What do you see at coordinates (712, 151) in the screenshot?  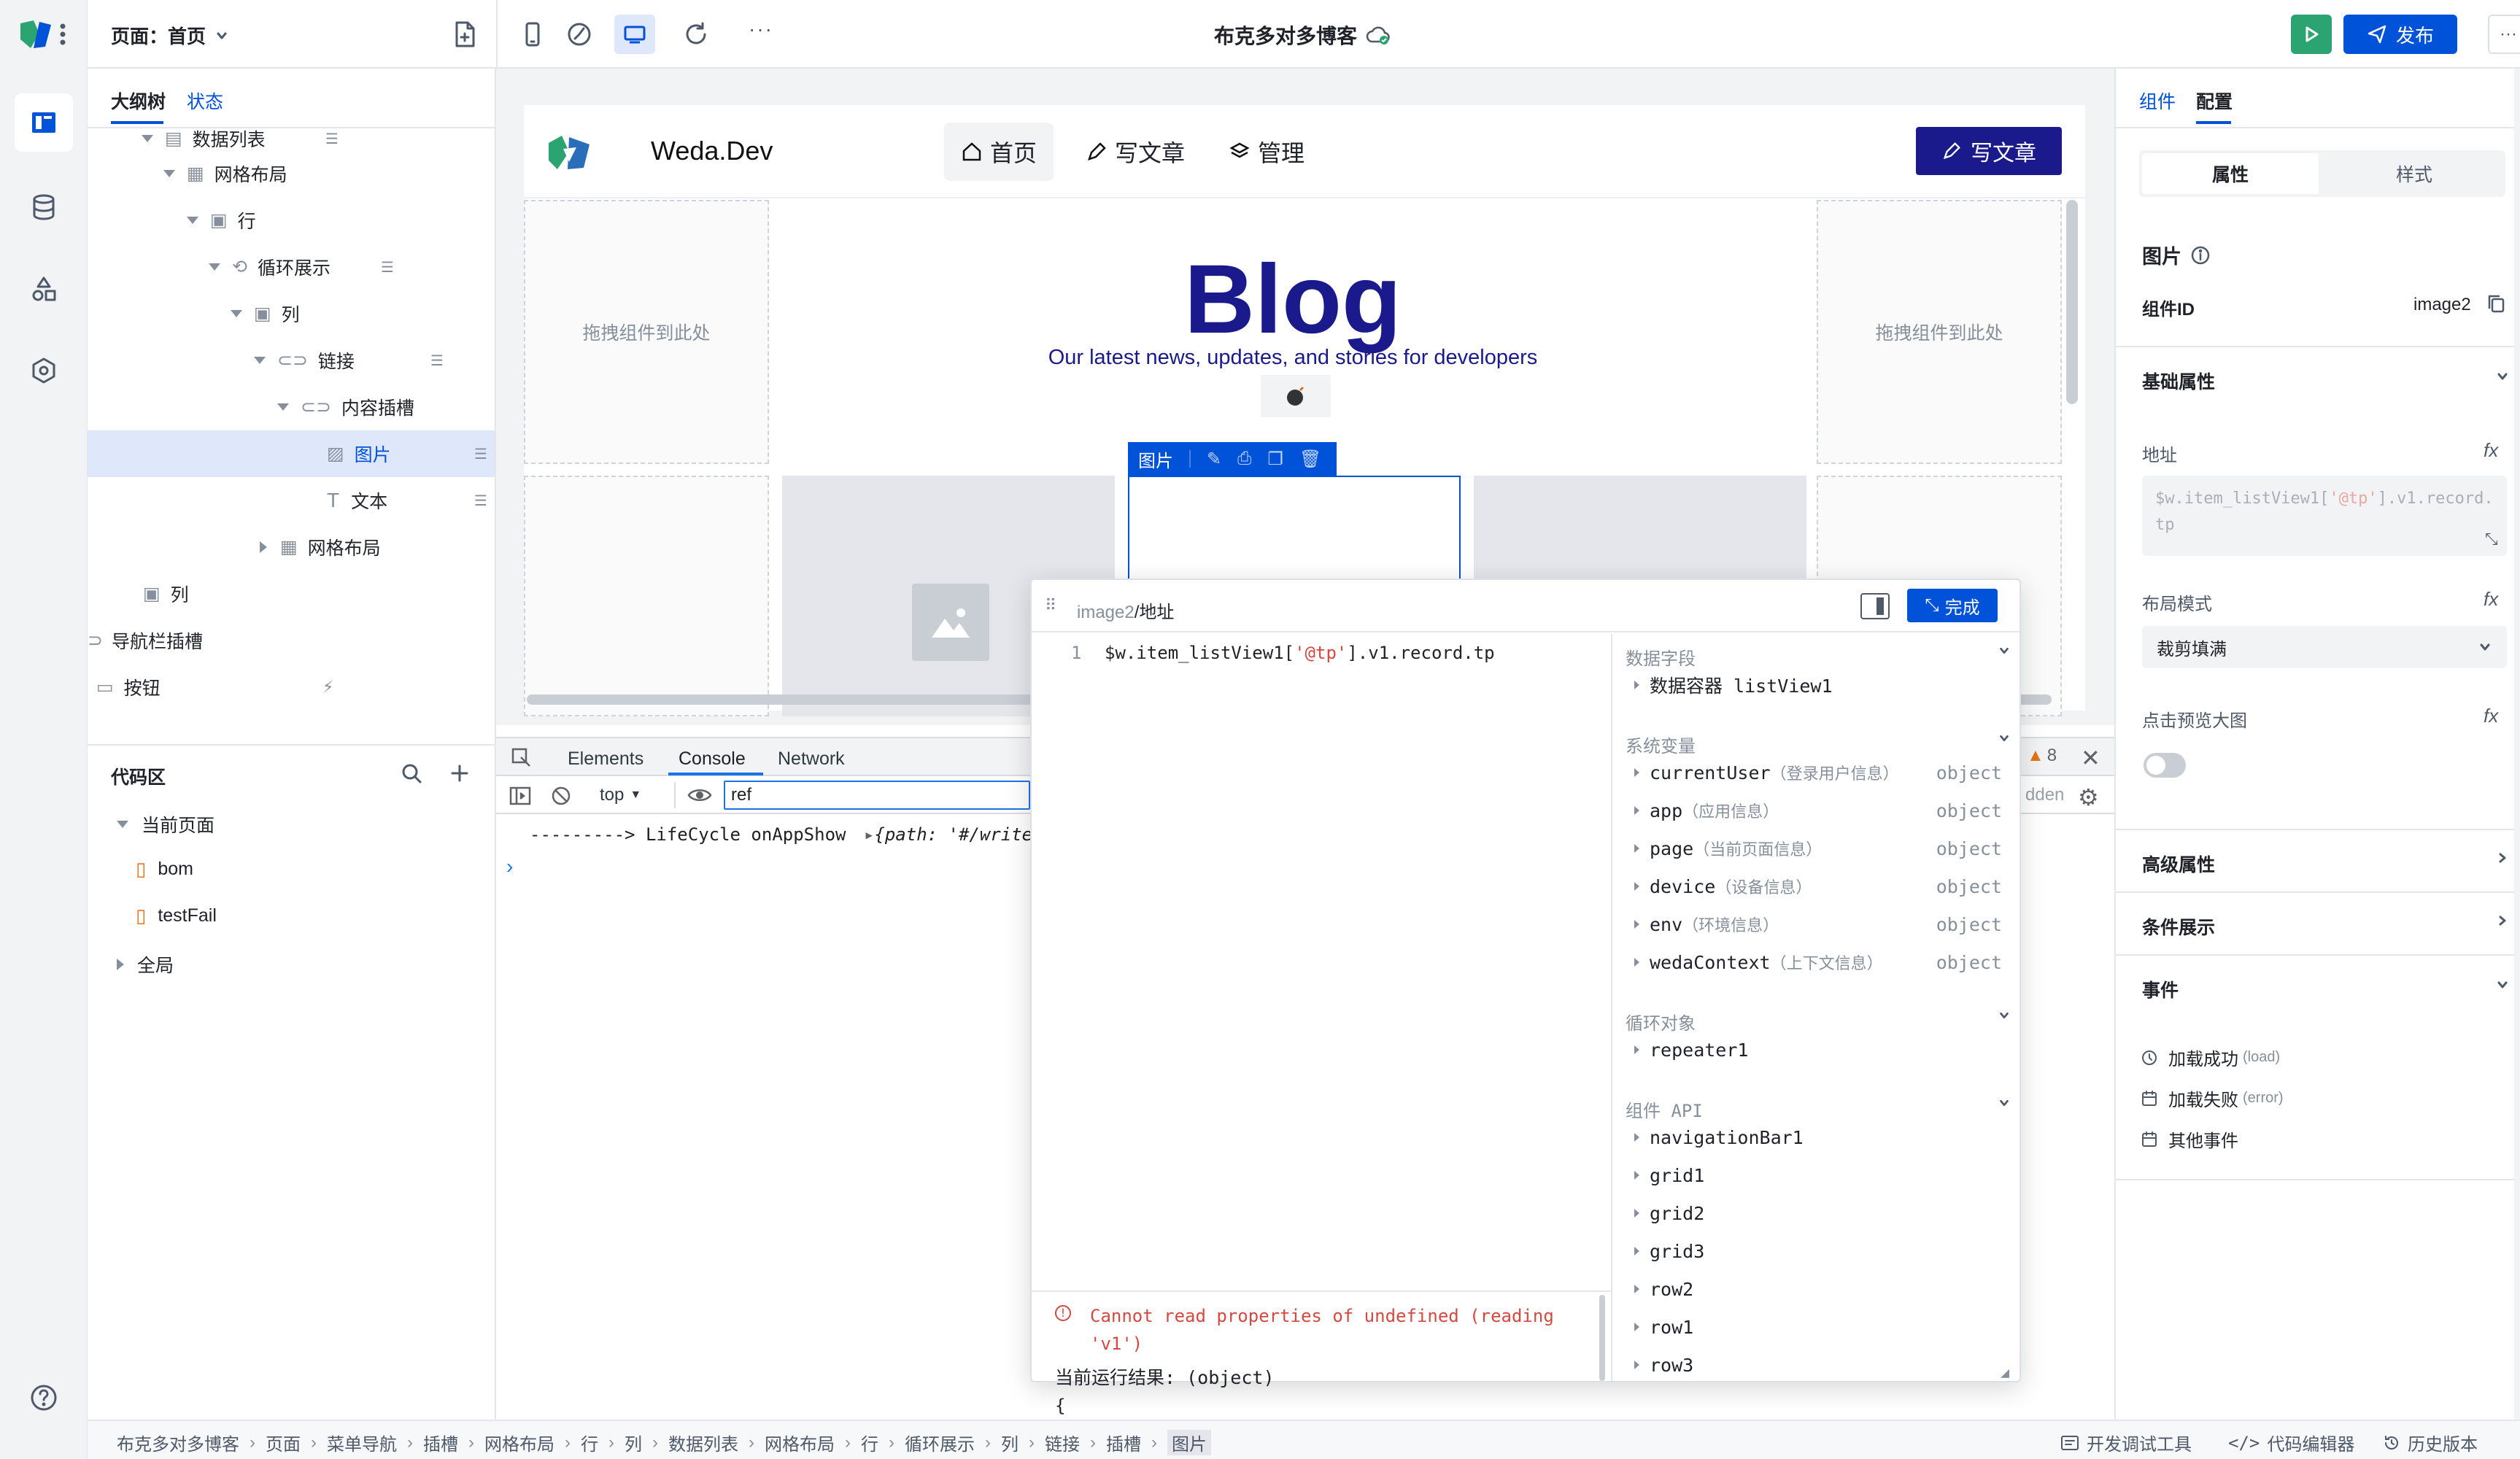 I see `preview-logo-text: Weda.Dev` at bounding box center [712, 151].